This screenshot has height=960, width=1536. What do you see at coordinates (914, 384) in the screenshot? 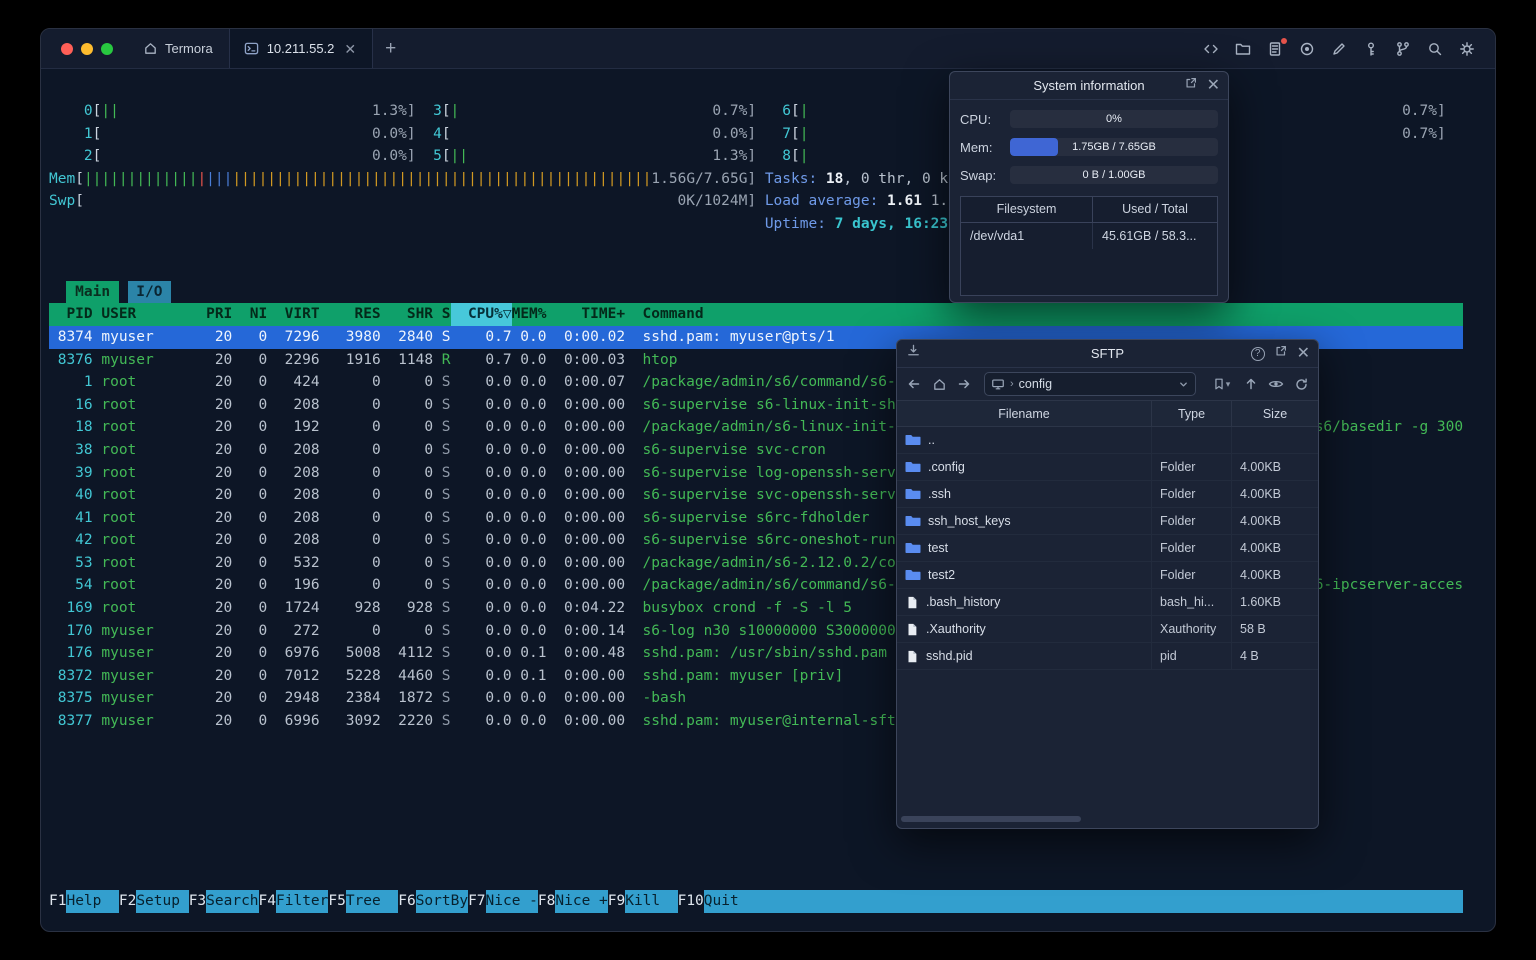
I see `back-icon` at bounding box center [914, 384].